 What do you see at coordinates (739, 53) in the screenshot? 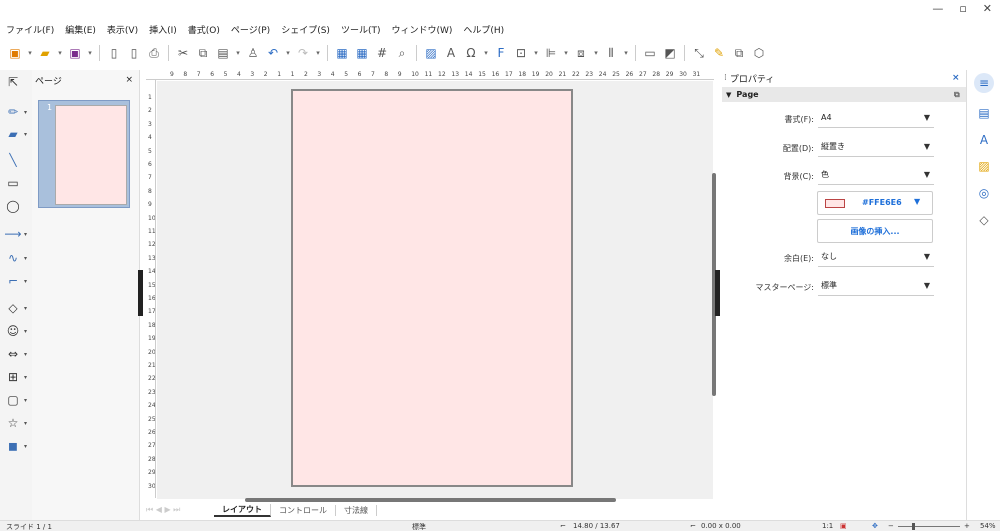
I see `toggle-extrusion-icon: ⧉` at bounding box center [739, 53].